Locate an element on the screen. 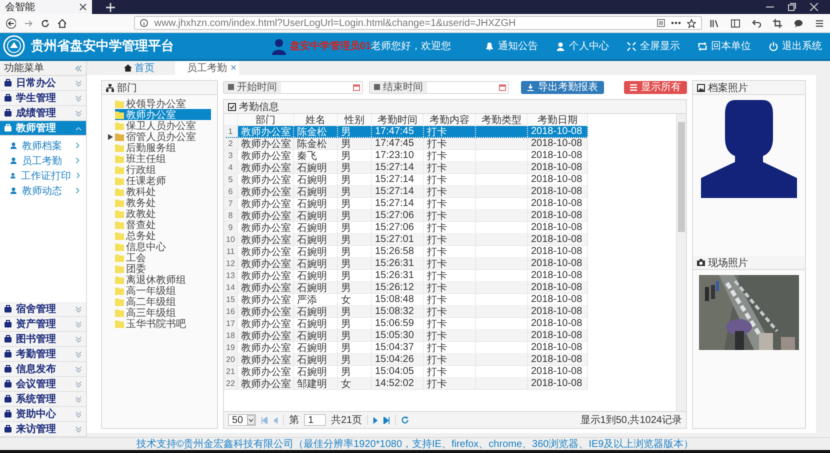 The width and height of the screenshot is (830, 453). tree-node: 总务处 is located at coordinates (137, 235).